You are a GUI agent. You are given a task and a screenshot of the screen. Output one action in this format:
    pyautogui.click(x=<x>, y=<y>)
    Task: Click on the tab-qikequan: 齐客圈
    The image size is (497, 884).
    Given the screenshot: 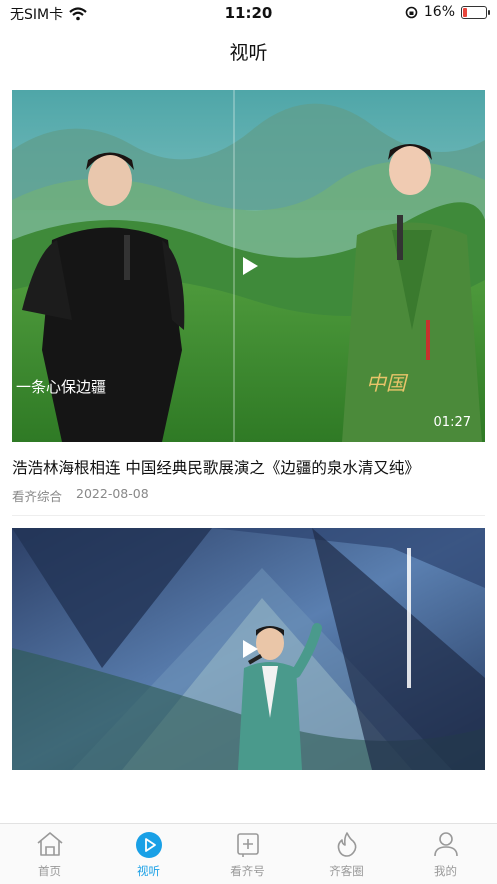 What is the action you would take?
    pyautogui.click(x=346, y=854)
    